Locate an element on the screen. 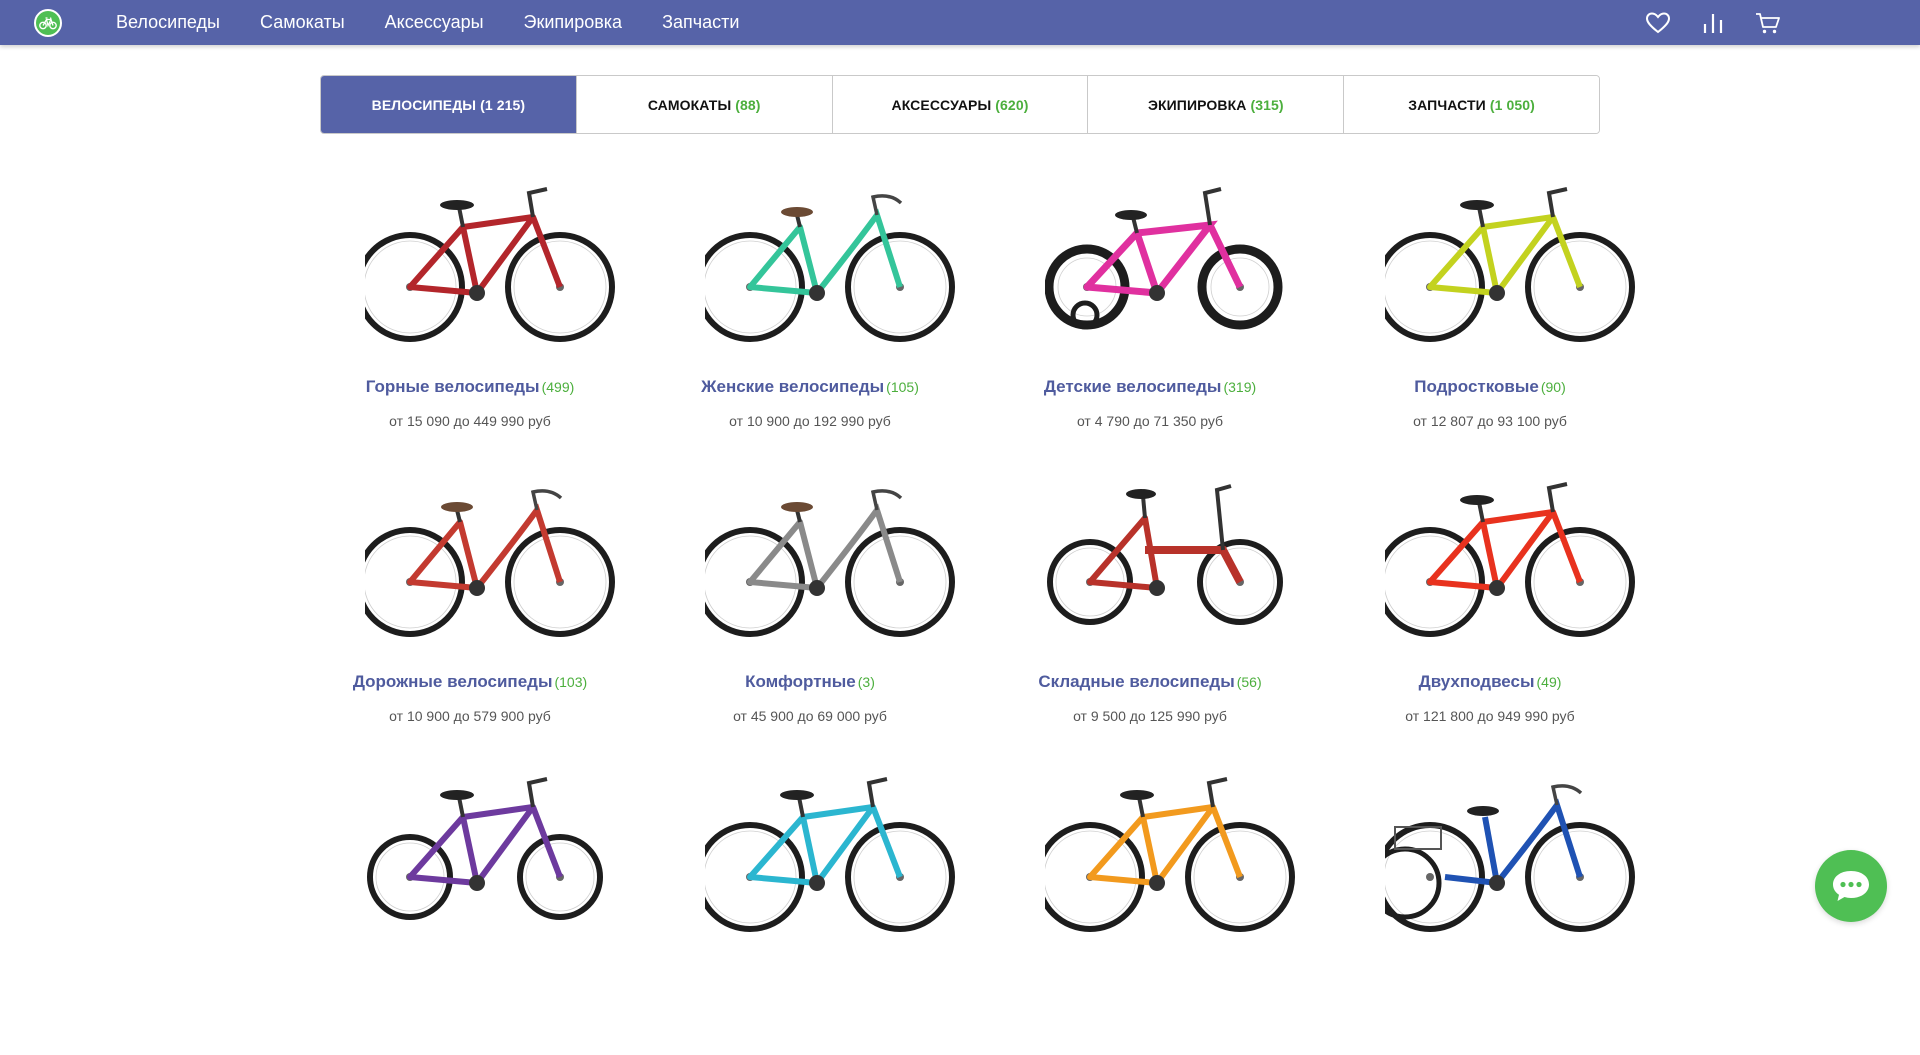 The height and width of the screenshot is (1055, 1920). price-range: от 4 790 до 71 350 руб is located at coordinates (1150, 421).